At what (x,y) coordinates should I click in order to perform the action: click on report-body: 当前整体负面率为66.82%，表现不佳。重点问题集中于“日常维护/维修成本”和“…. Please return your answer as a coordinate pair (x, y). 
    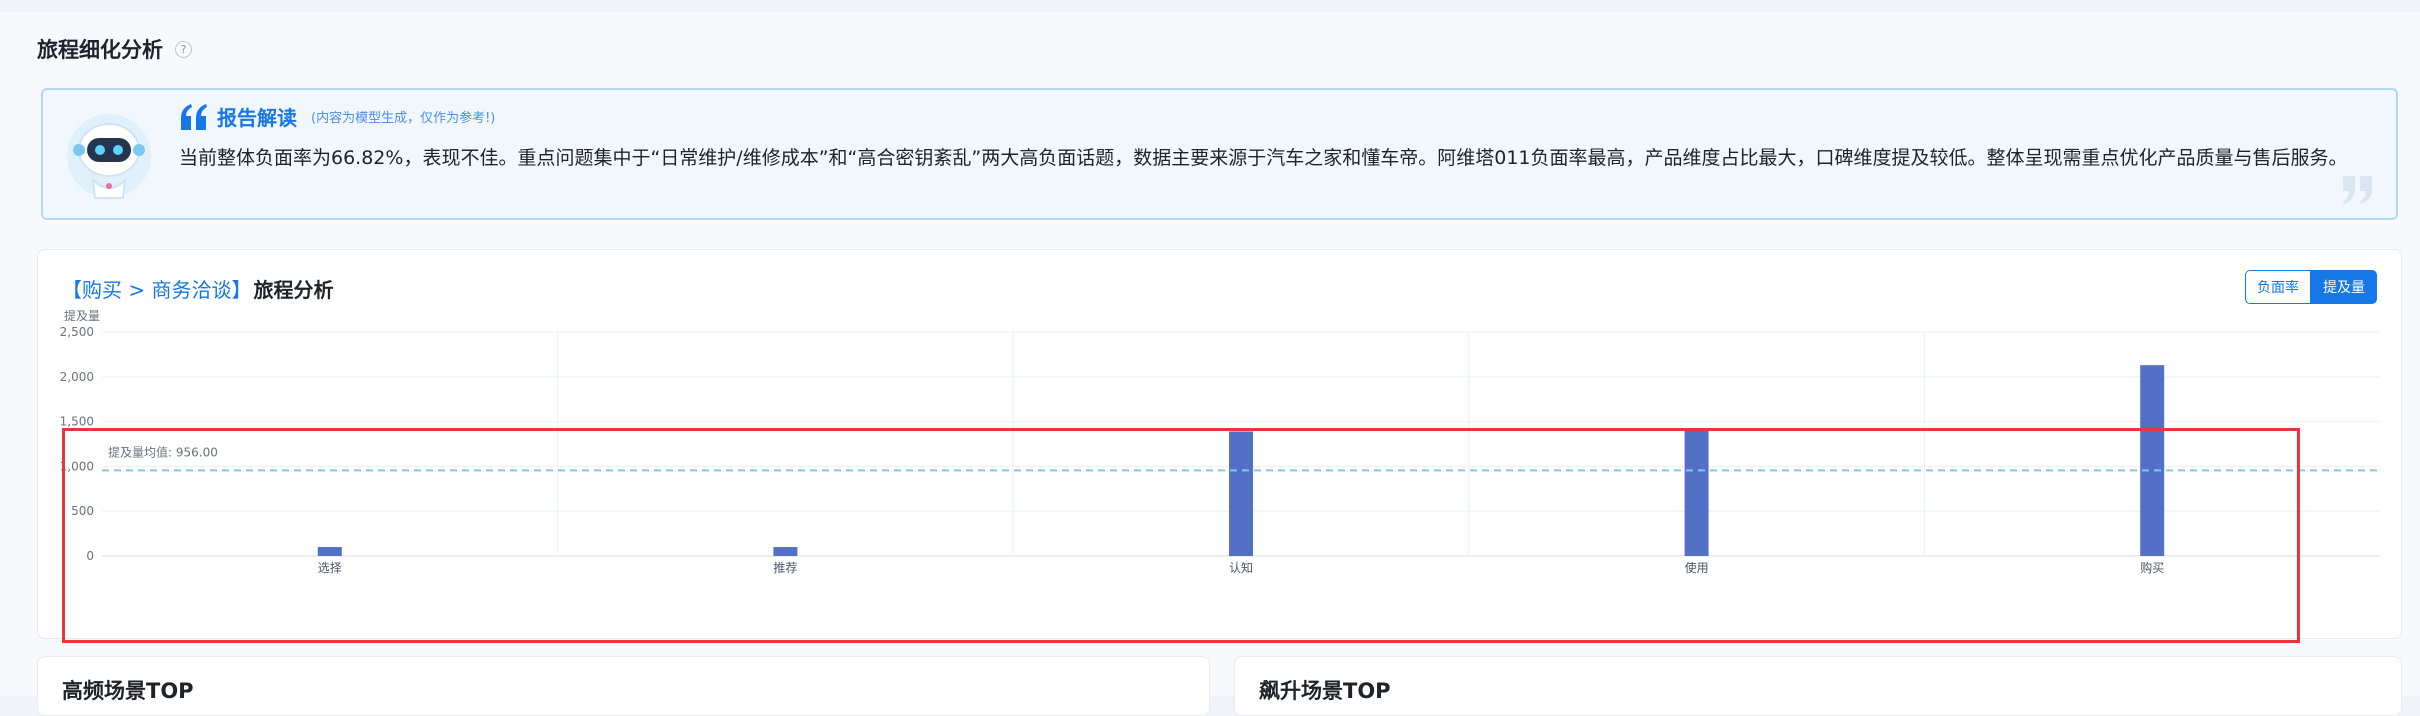
    Looking at the image, I should click on (1263, 158).